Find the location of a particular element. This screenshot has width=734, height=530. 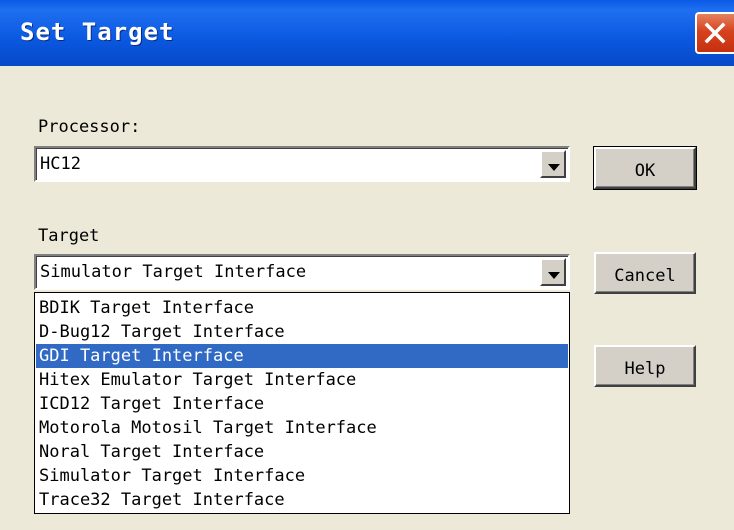

cancel-button-label: Cancel is located at coordinates (645, 276).